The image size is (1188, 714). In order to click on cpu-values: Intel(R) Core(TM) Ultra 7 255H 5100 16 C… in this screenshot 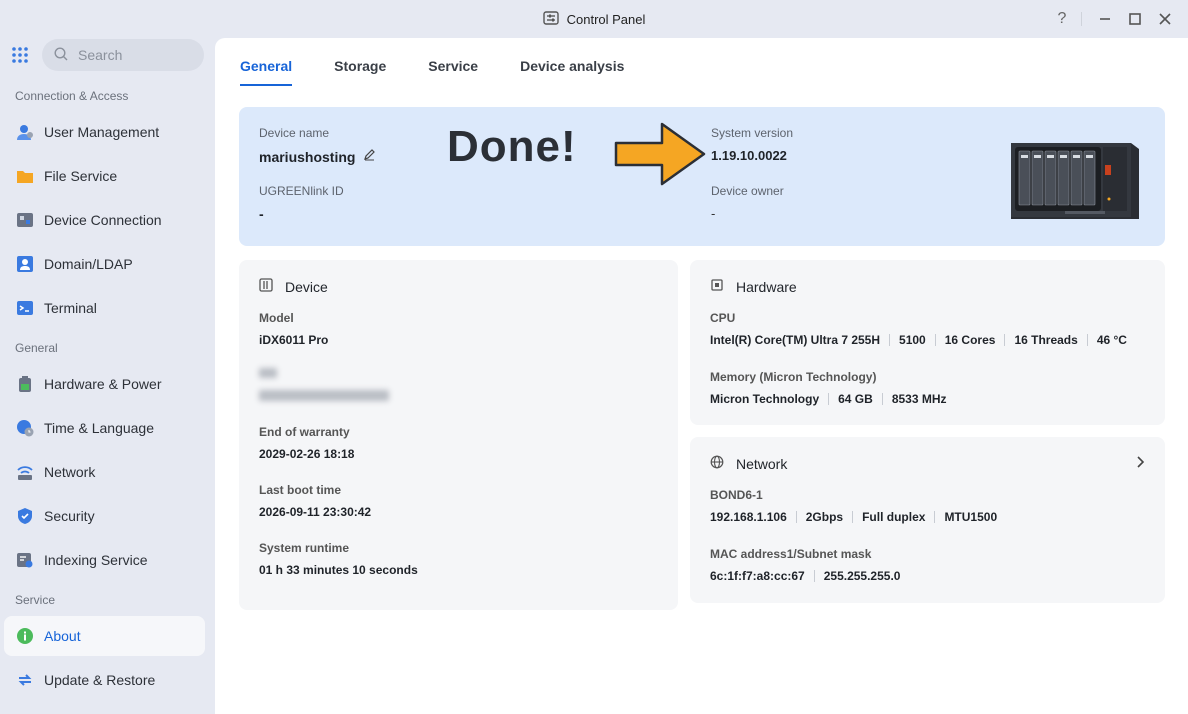, I will do `click(918, 340)`.